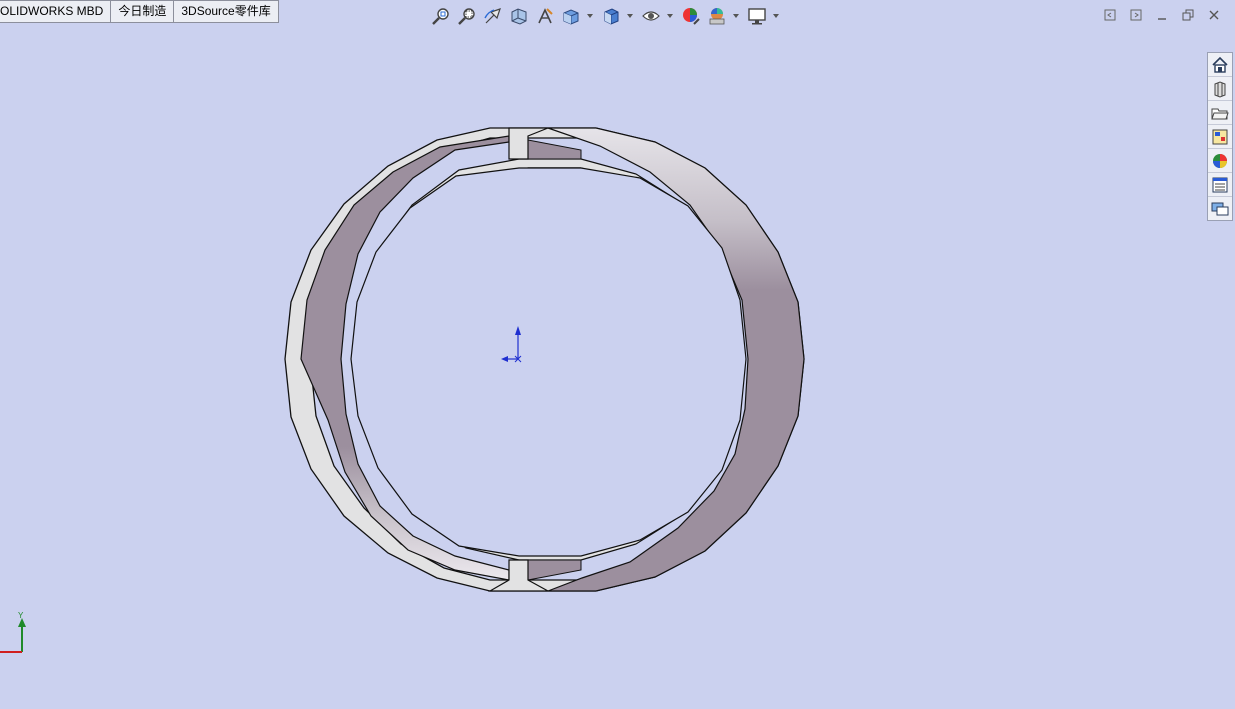 This screenshot has width=1235, height=709. What do you see at coordinates (13, 632) in the screenshot?
I see `reference-triad: Y` at bounding box center [13, 632].